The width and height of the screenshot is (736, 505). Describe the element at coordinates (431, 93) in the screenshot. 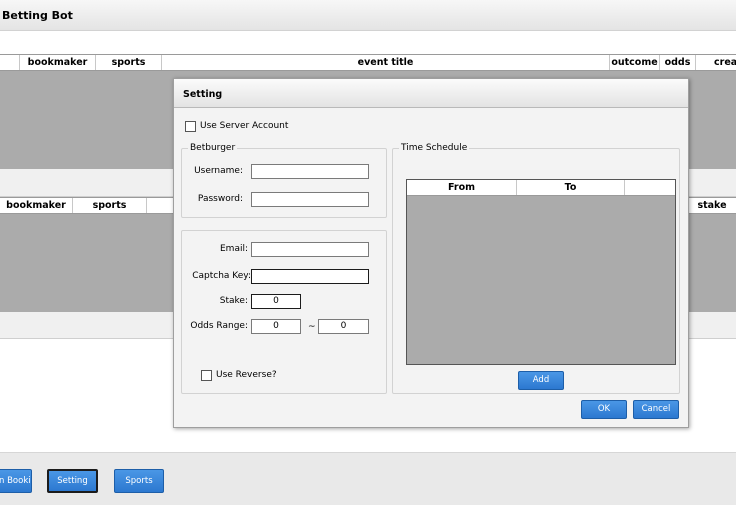

I see `dialog-title-bar: Setting` at that location.